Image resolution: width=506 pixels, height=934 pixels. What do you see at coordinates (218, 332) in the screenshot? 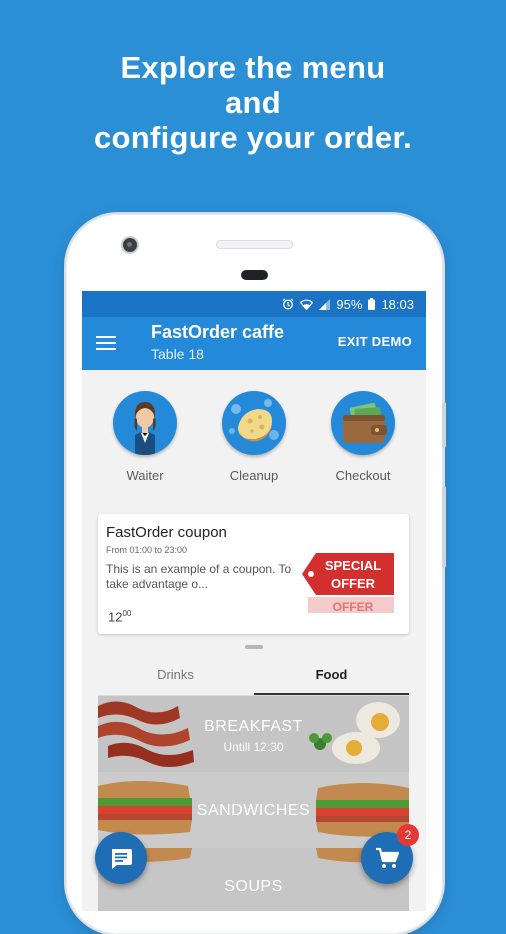
I see `app-title: FastOrder caffe` at bounding box center [218, 332].